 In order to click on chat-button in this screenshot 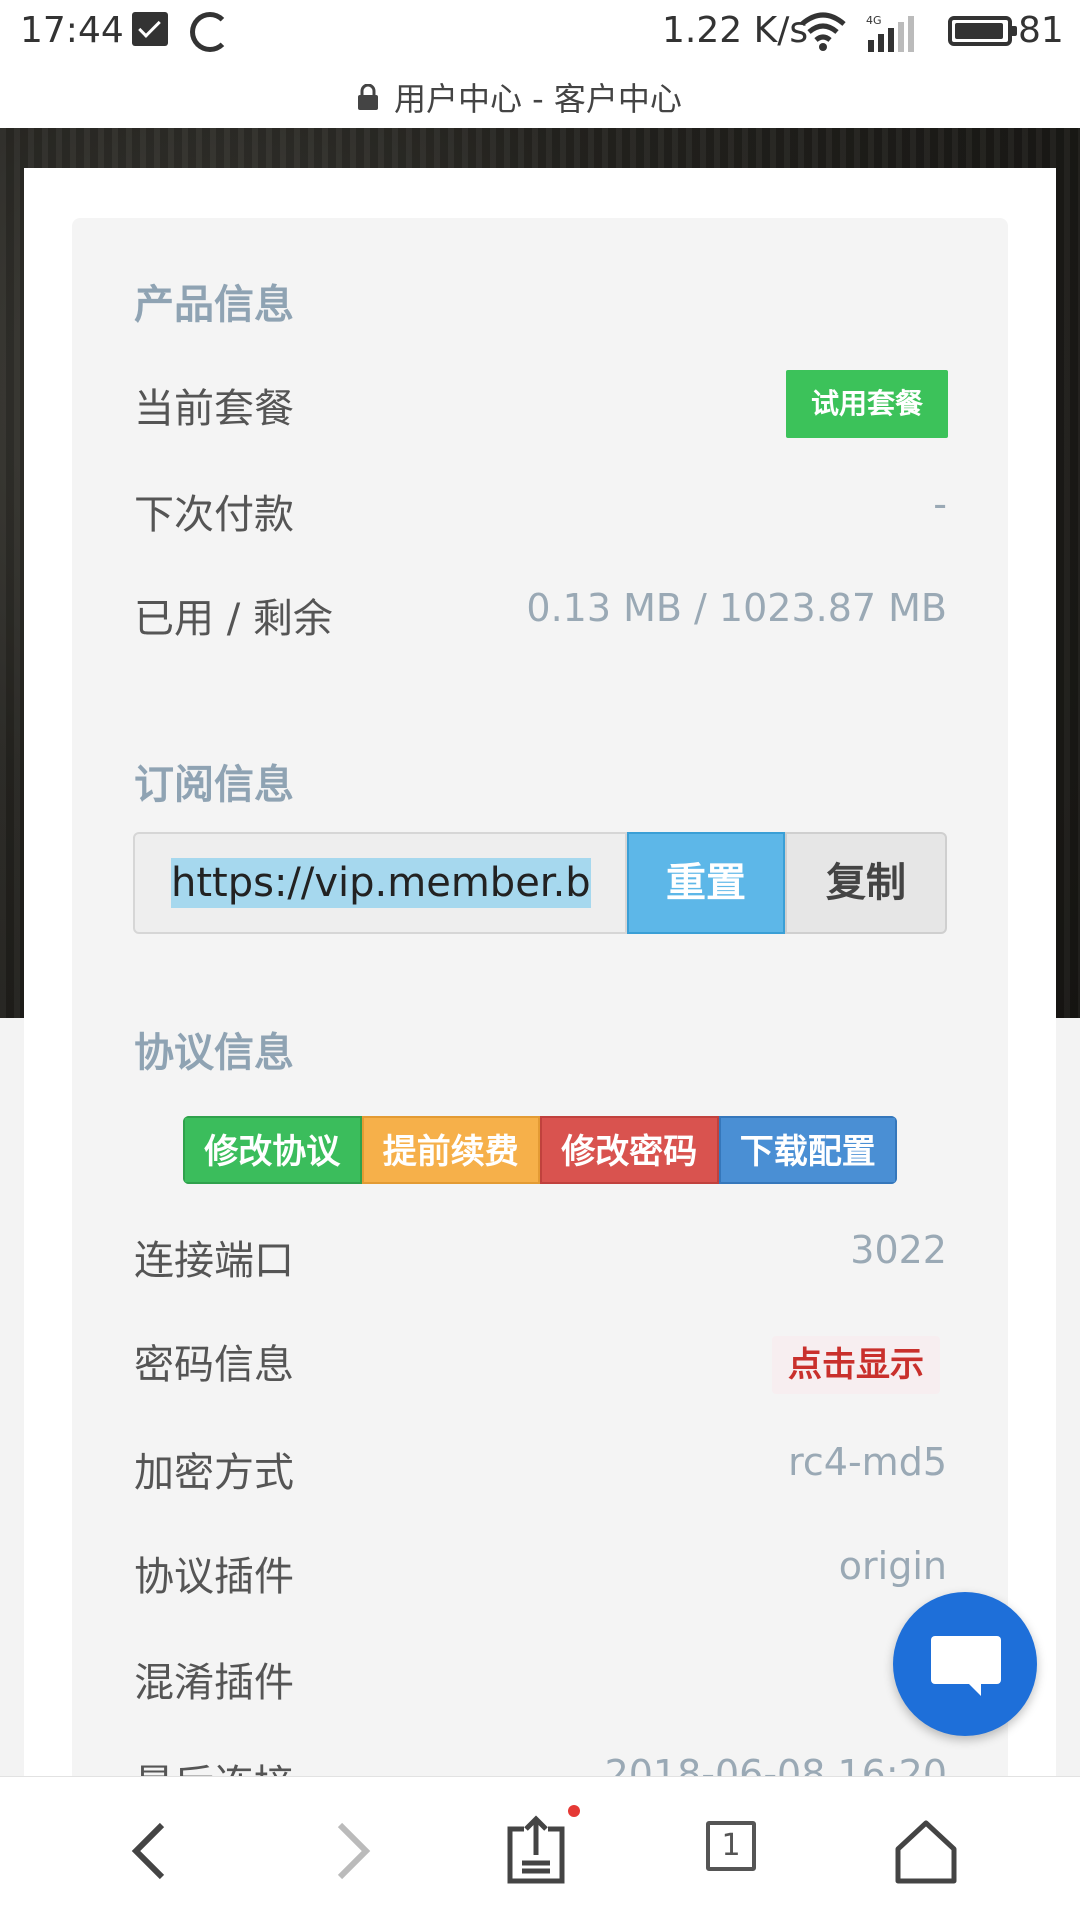, I will do `click(965, 1664)`.